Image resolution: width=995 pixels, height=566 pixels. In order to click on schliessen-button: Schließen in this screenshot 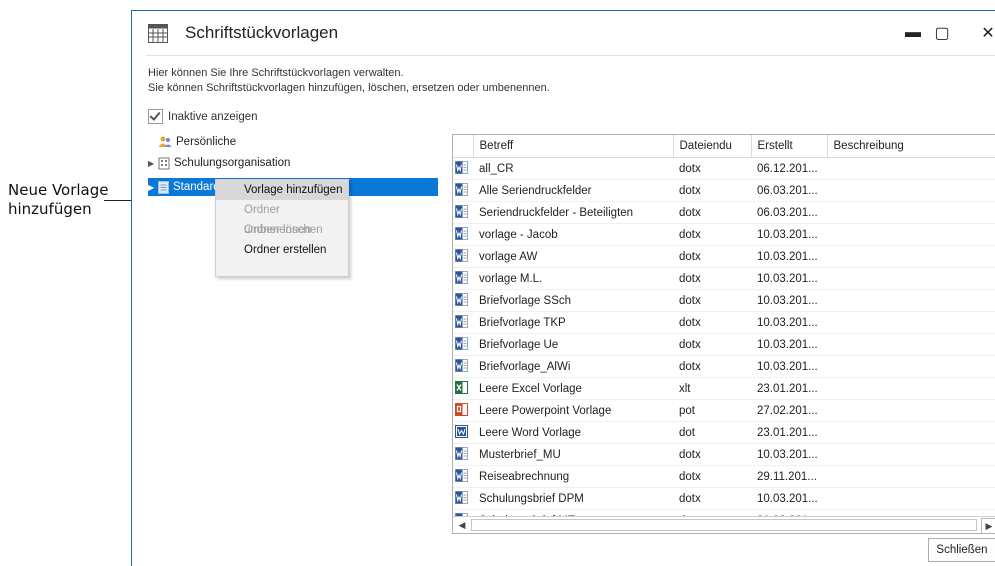, I will do `click(961, 550)`.